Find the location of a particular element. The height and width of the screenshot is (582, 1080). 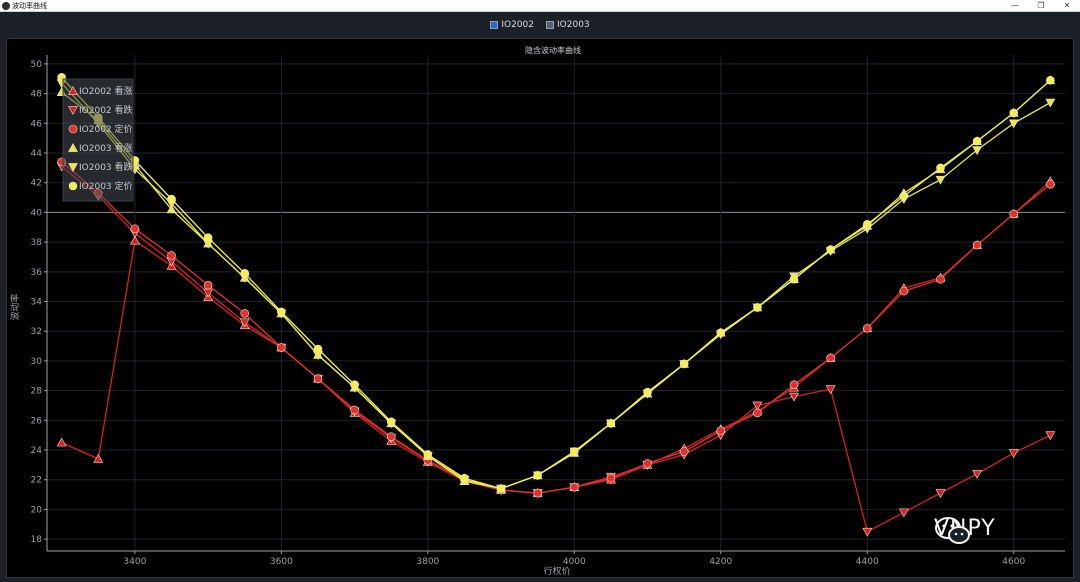

y-tick-label: 50 is located at coordinates (37, 65).